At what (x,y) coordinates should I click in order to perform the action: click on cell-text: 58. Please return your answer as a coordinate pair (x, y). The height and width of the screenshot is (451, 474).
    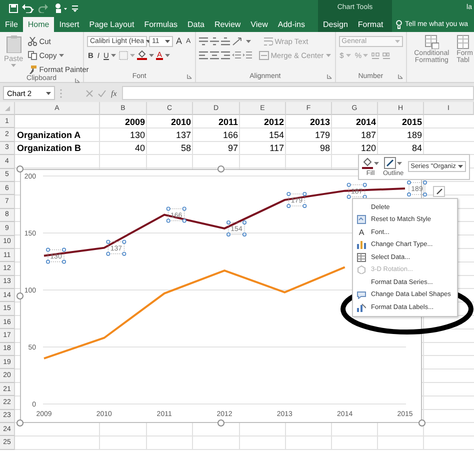
    Looking at the image, I should click on (186, 149).